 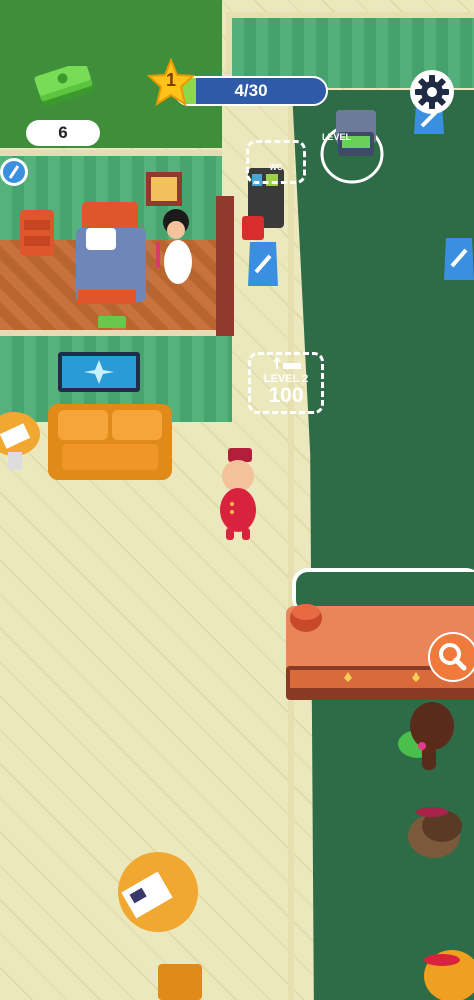 I want to click on cash-pickup, so click(x=112, y=322).